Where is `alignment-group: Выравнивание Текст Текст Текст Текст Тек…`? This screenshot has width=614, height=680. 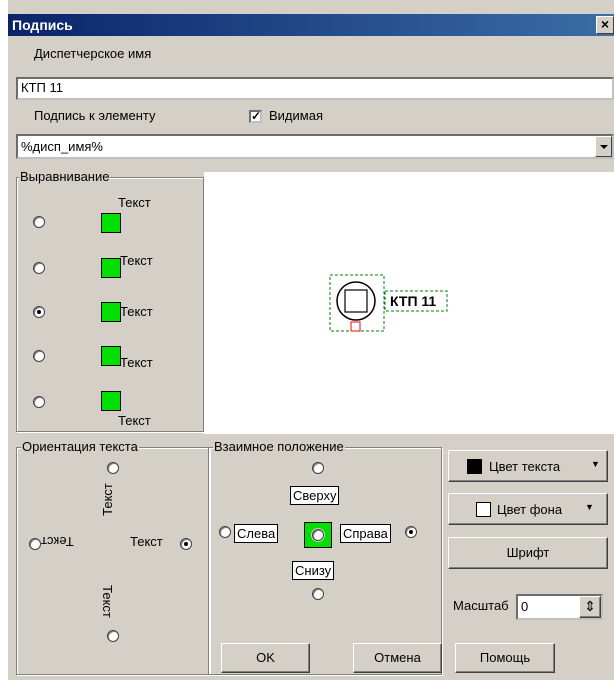 alignment-group: Выравнивание Текст Текст Текст Текст Тек… is located at coordinates (110, 300).